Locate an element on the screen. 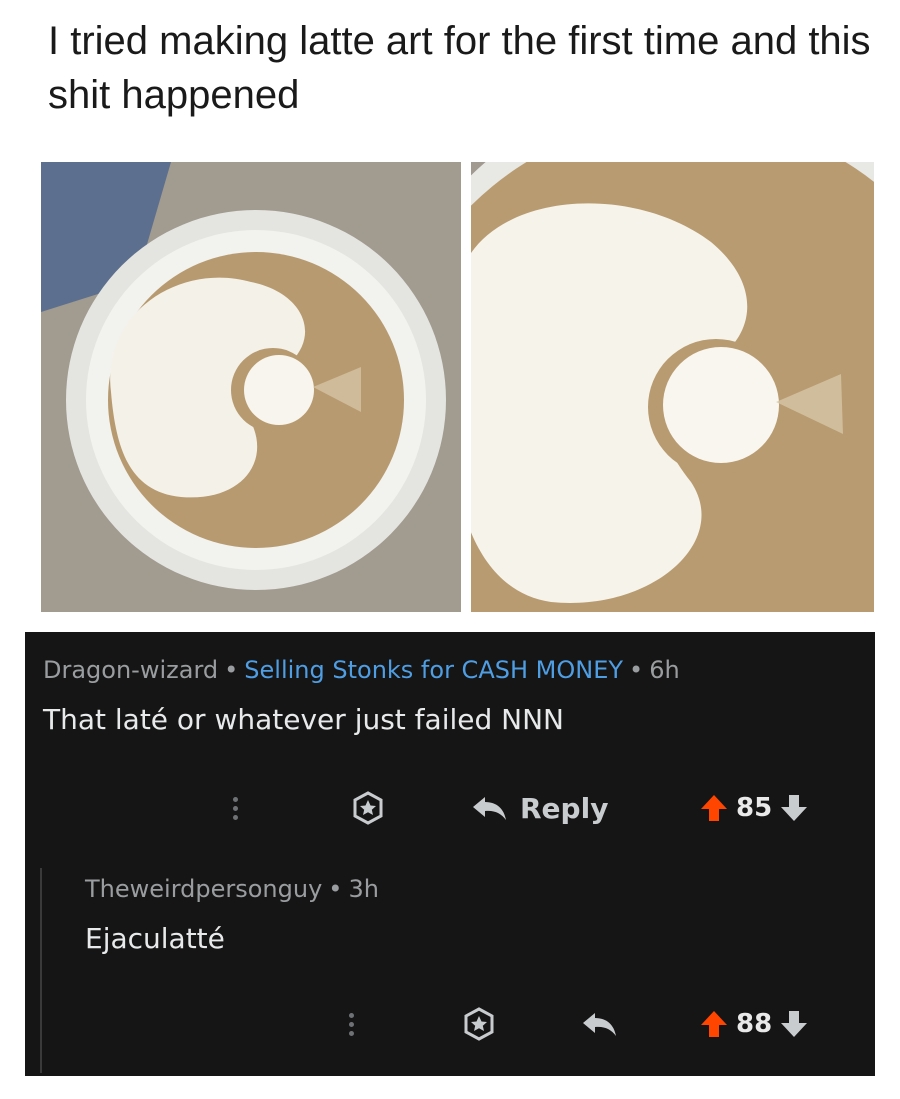 The width and height of the screenshot is (900, 1099). comment-1-text: That laté or whatever just failed NNN is located at coordinates (303, 719).